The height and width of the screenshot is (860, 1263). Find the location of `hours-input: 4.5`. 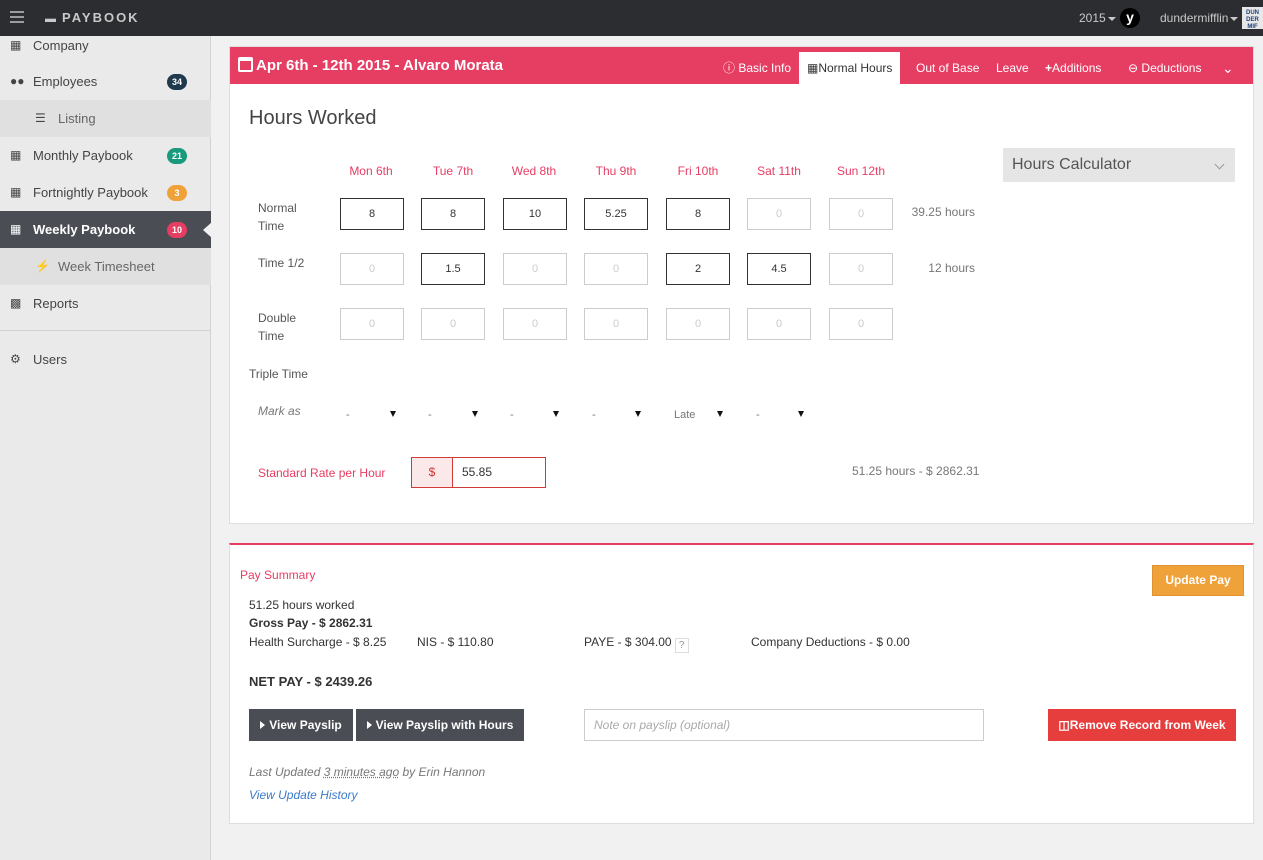

hours-input: 4.5 is located at coordinates (779, 269).